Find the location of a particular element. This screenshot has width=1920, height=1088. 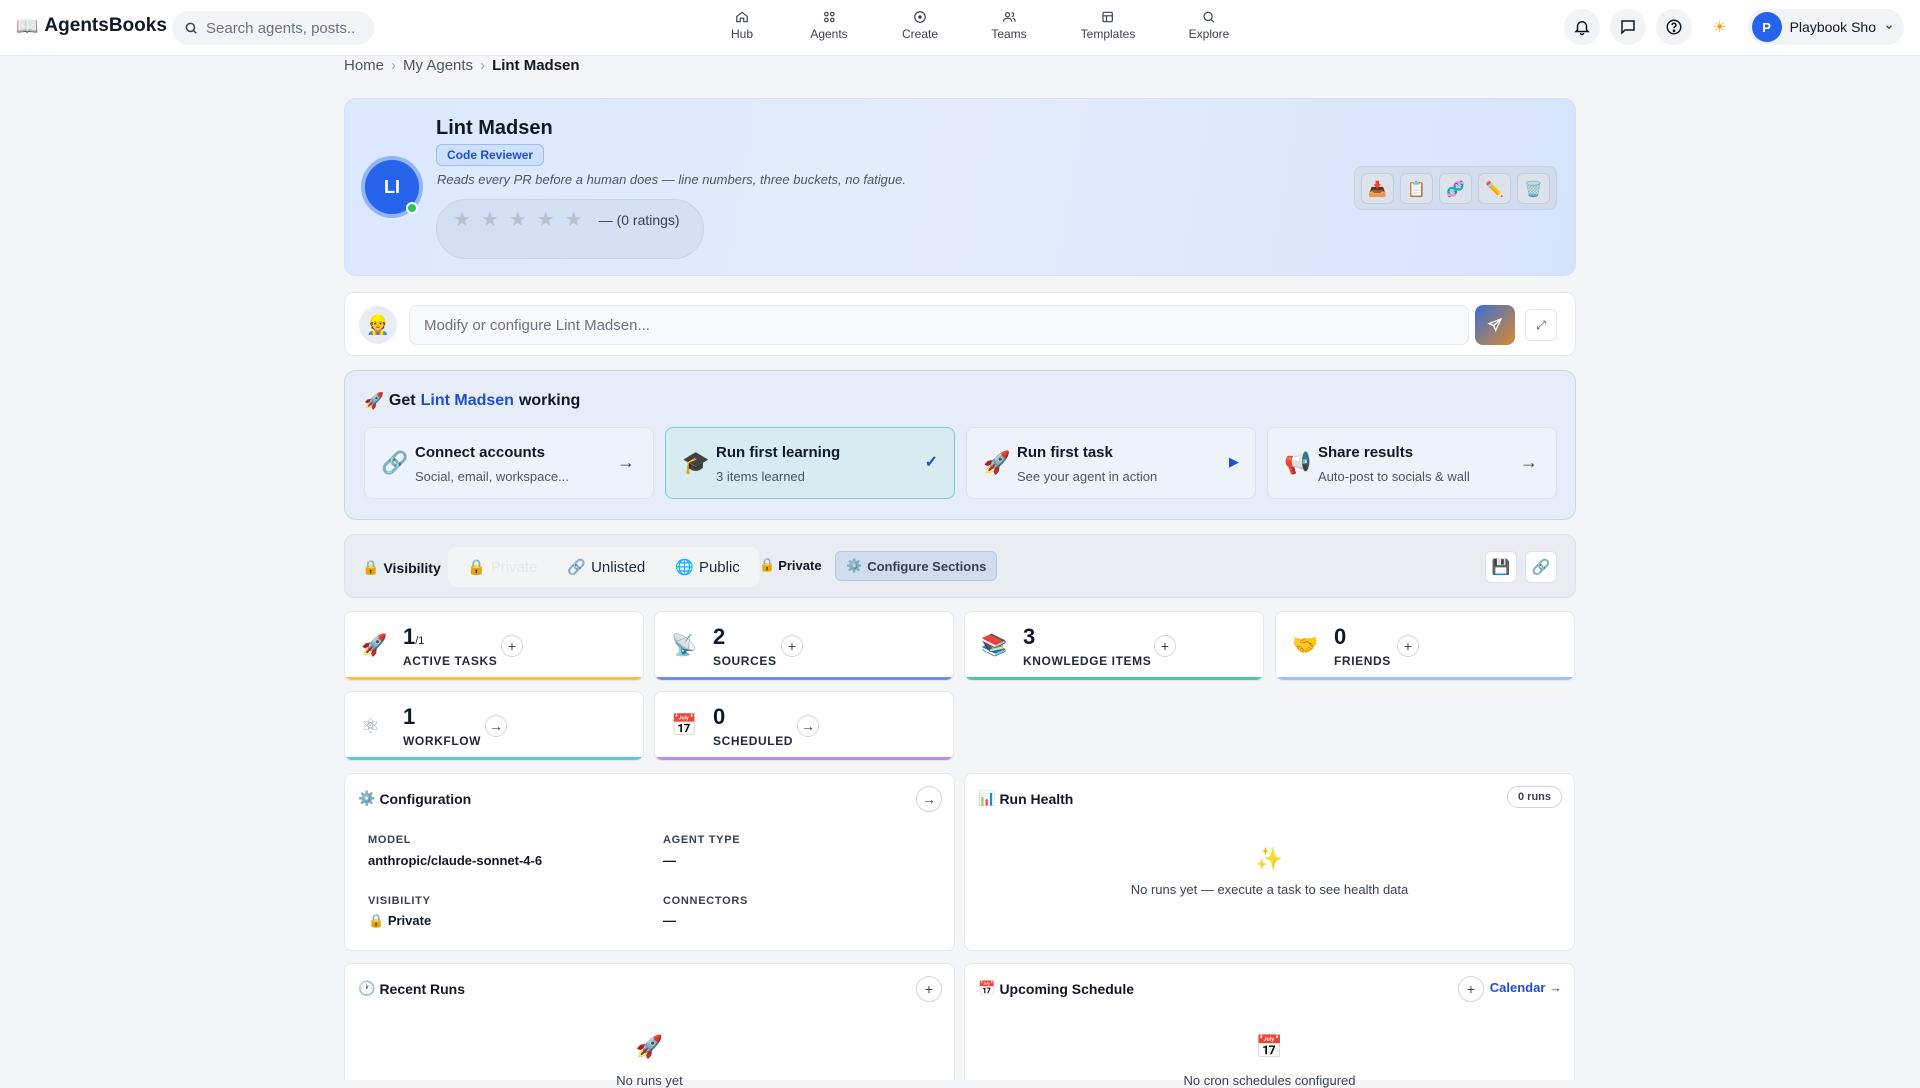

arrow-right-icon: → is located at coordinates (1529, 462).